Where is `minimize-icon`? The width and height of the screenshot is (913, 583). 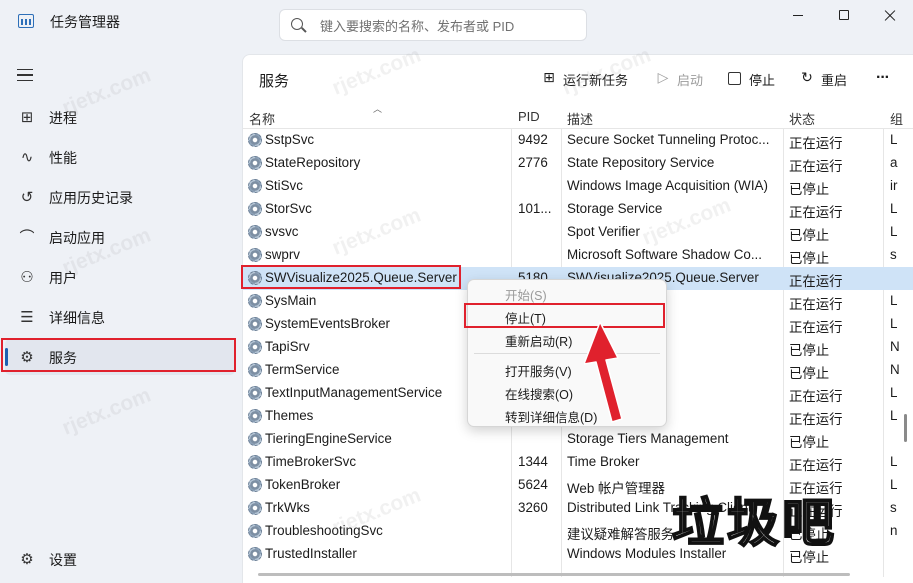
minimize-icon is located at coordinates (798, 15).